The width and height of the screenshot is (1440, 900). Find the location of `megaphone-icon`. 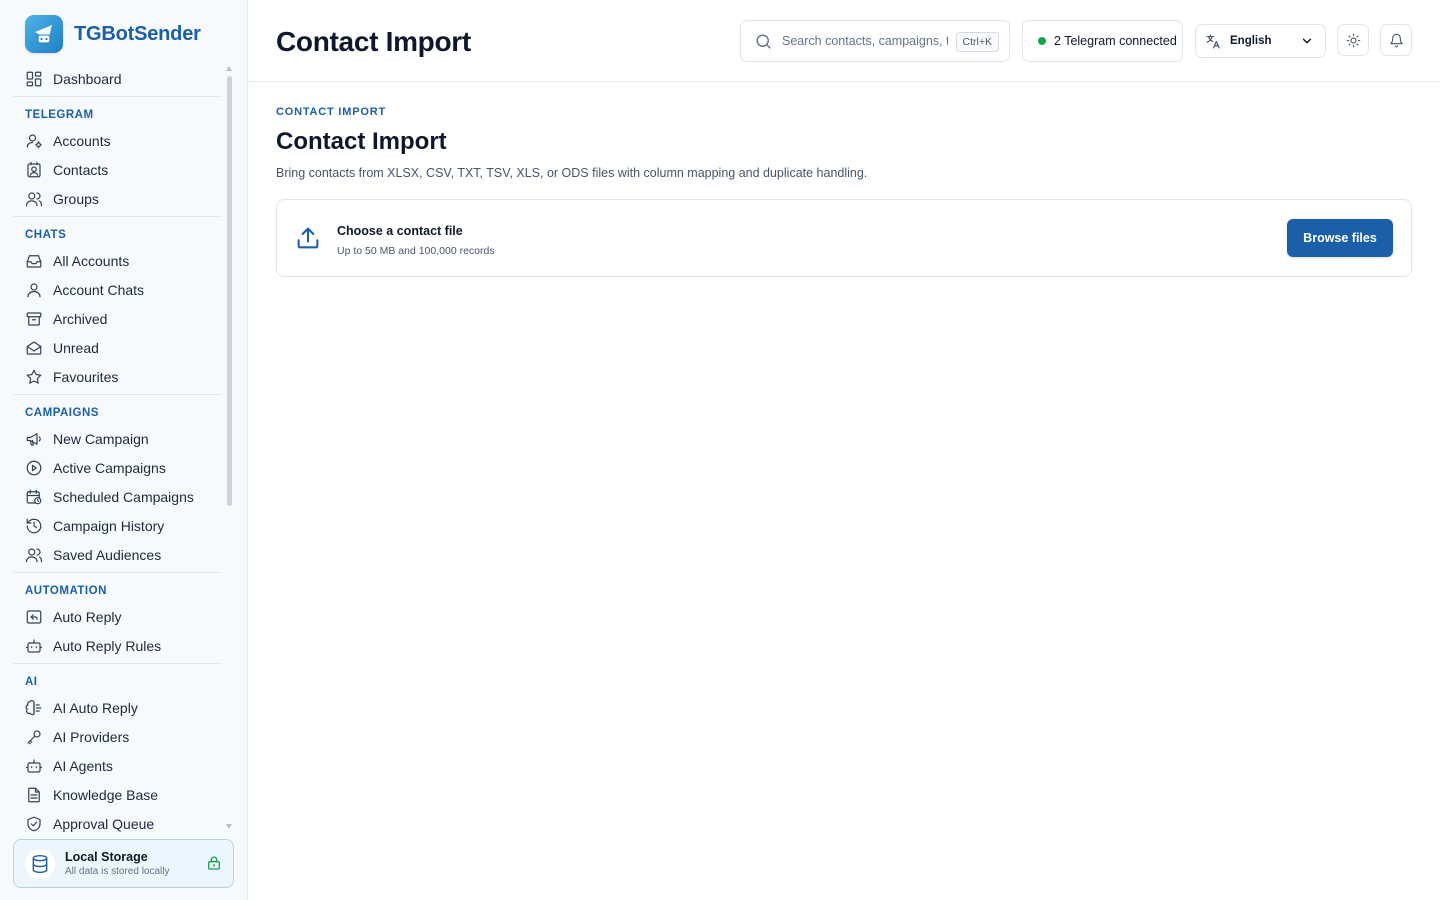

megaphone-icon is located at coordinates (33, 439).